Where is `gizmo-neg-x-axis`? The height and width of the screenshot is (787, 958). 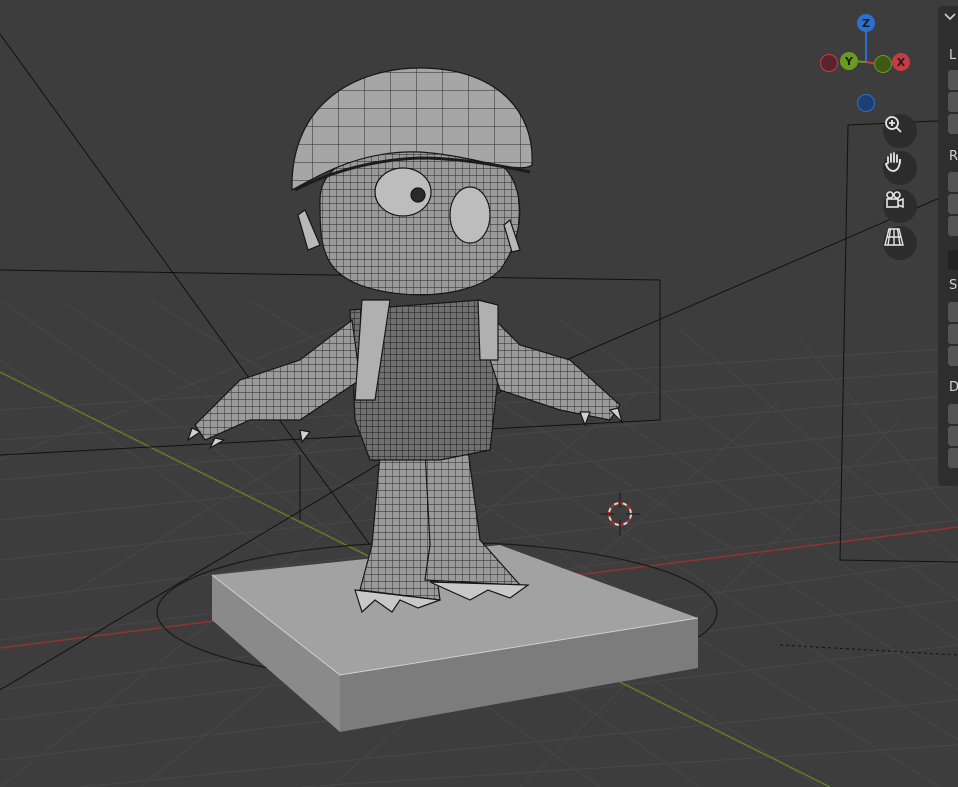
gizmo-neg-x-axis is located at coordinates (829, 63).